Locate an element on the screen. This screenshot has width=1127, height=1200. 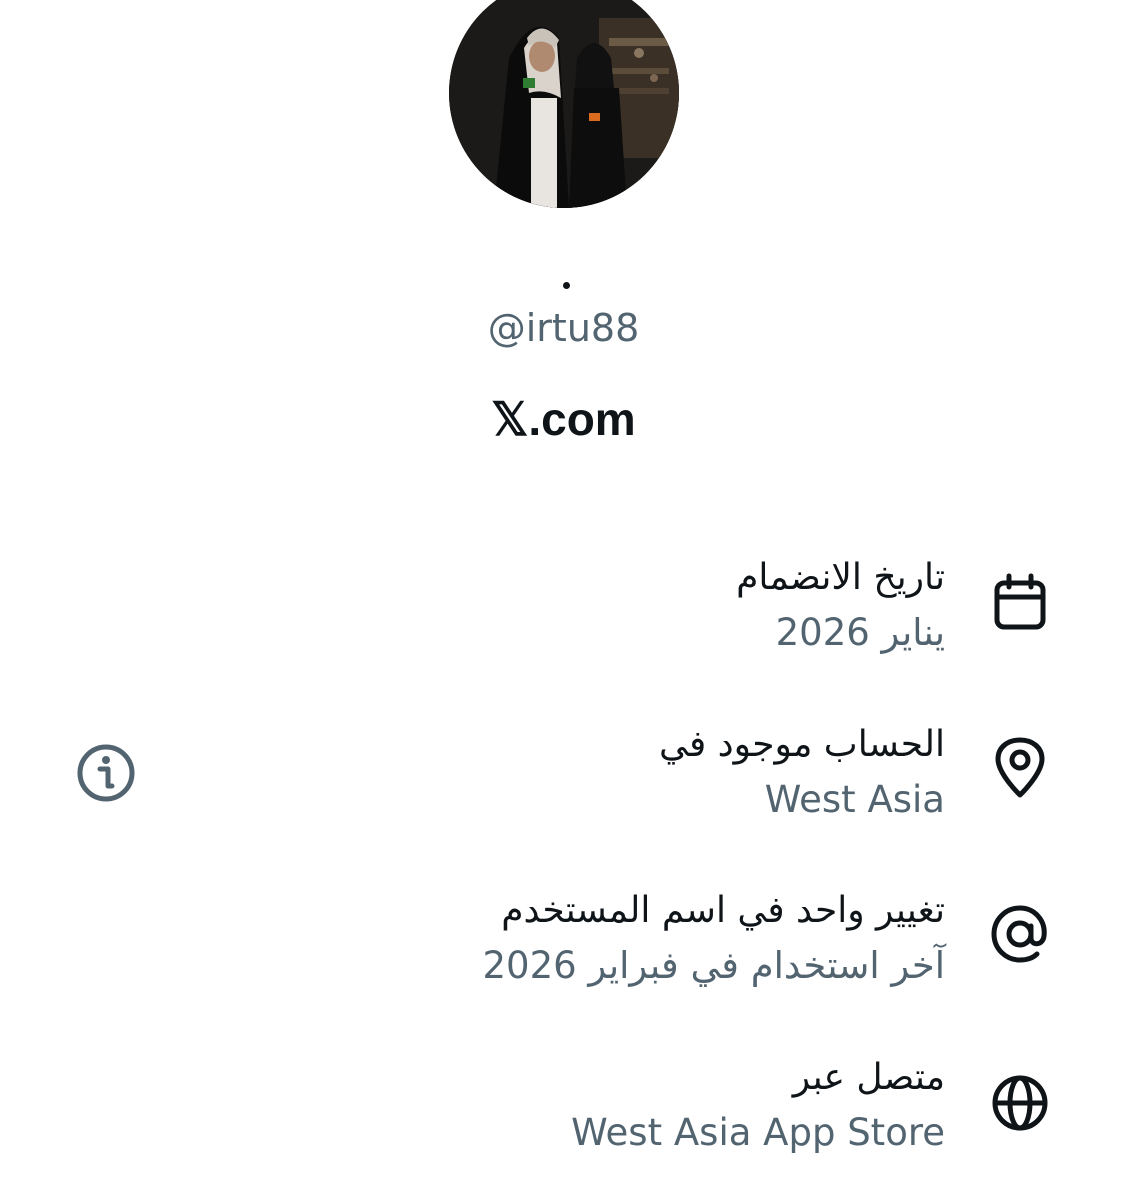
location-value: West Asia is located at coordinates (854, 799).